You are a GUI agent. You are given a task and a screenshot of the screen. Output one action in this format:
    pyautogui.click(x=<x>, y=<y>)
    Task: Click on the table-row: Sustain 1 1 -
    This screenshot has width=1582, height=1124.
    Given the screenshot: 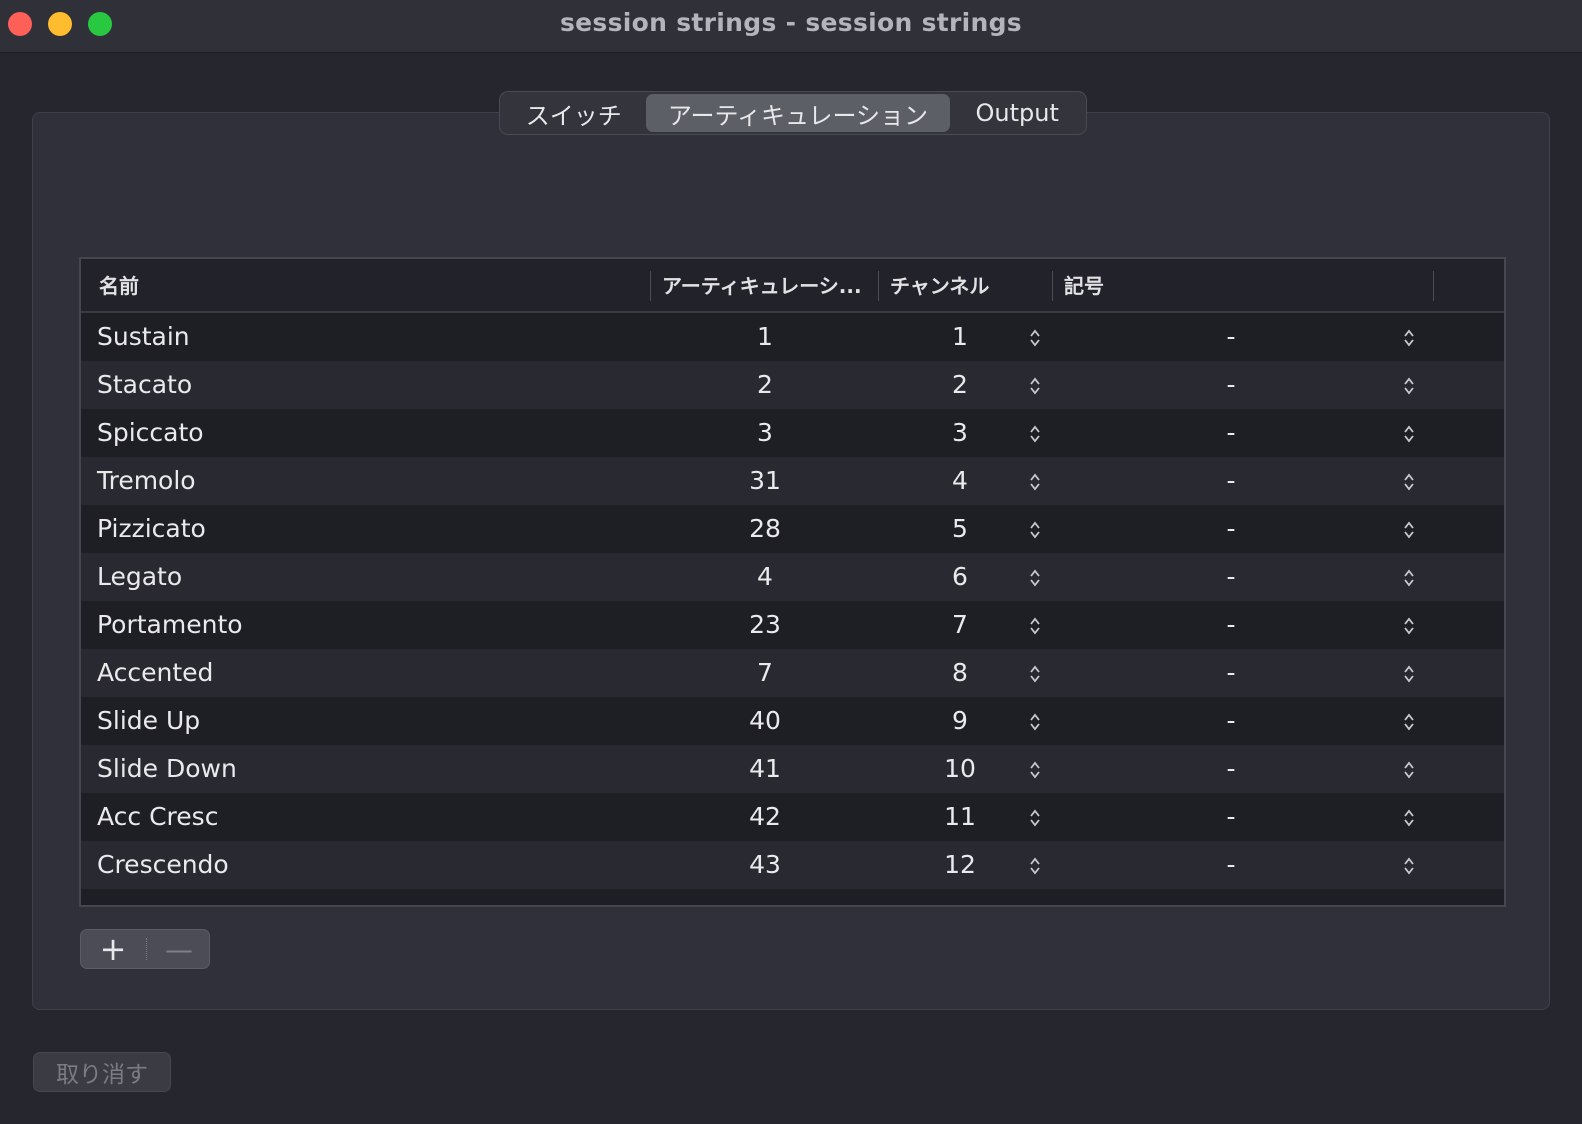 What is the action you would take?
    pyautogui.click(x=792, y=337)
    